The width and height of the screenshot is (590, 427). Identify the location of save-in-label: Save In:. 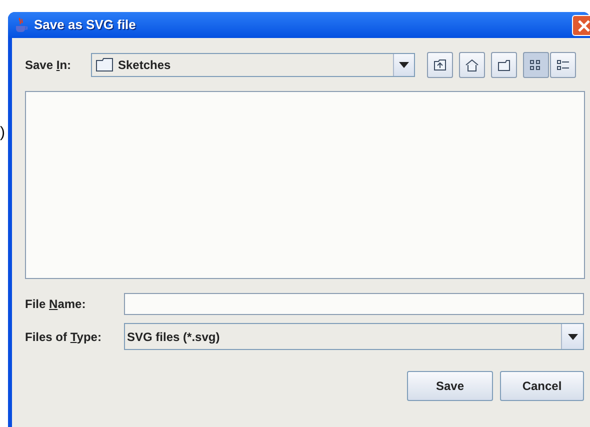
(48, 65).